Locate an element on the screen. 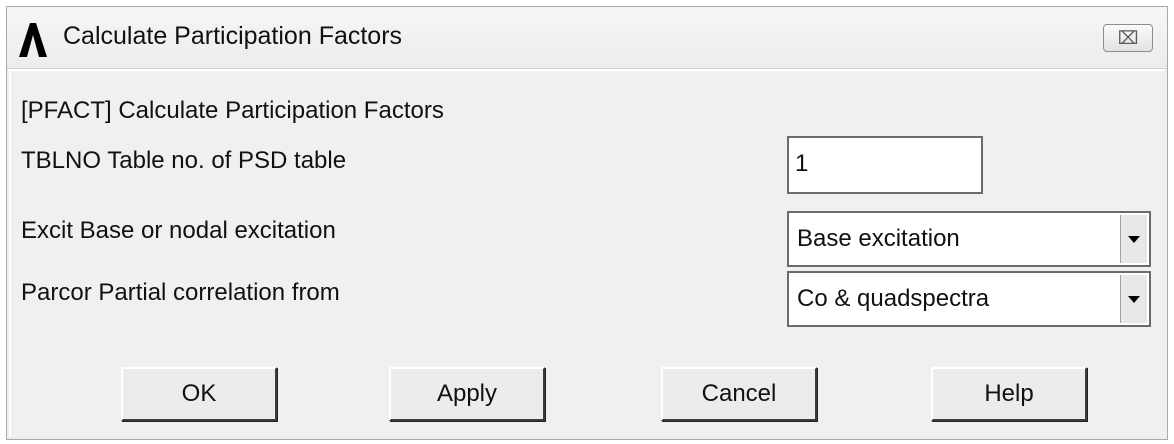 This screenshot has height=444, width=1174. tblno-input: 1 is located at coordinates (885, 165).